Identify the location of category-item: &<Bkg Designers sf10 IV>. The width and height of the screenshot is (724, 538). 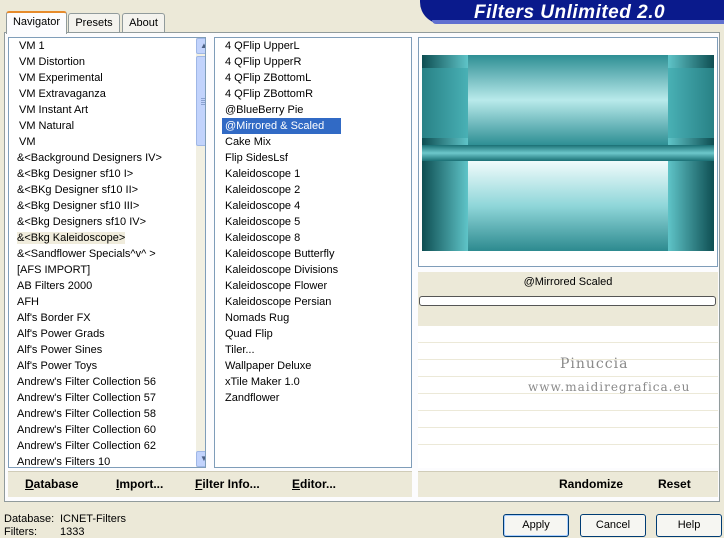
(99, 222).